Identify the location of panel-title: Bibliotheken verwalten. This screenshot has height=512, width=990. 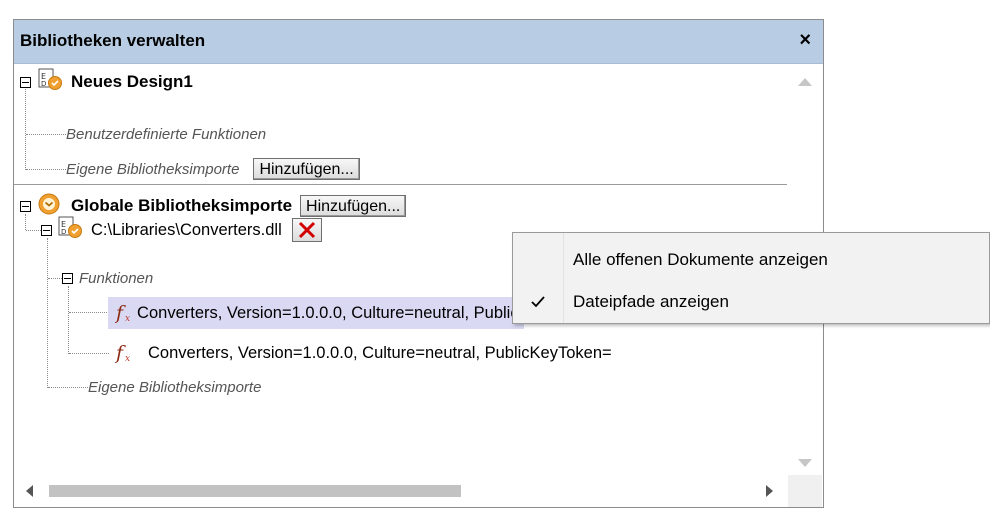
(113, 40).